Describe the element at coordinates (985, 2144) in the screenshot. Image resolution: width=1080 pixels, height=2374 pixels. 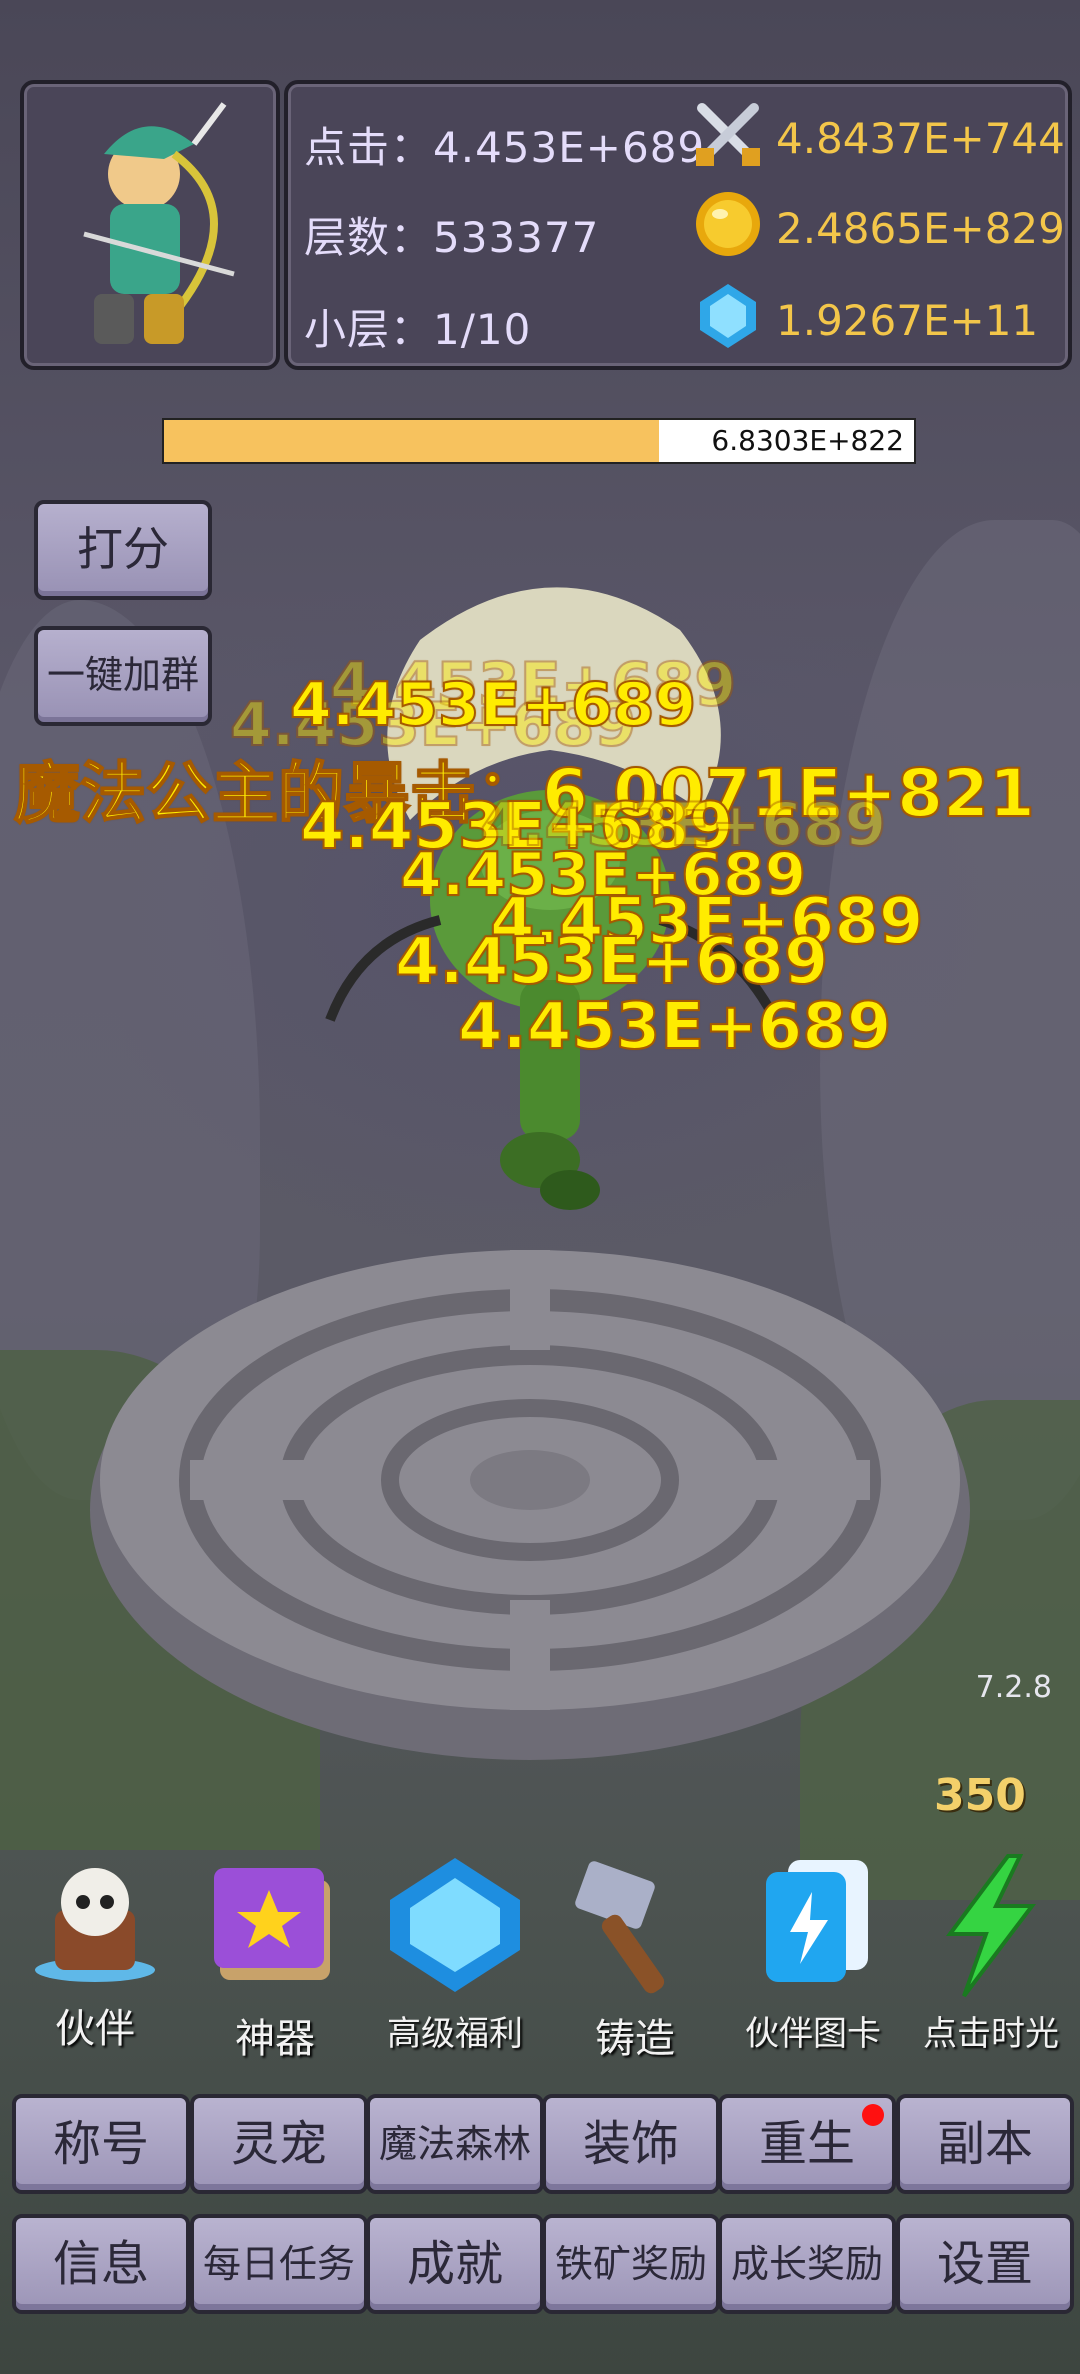
I see `menu-dungeon-button: 副本` at that location.